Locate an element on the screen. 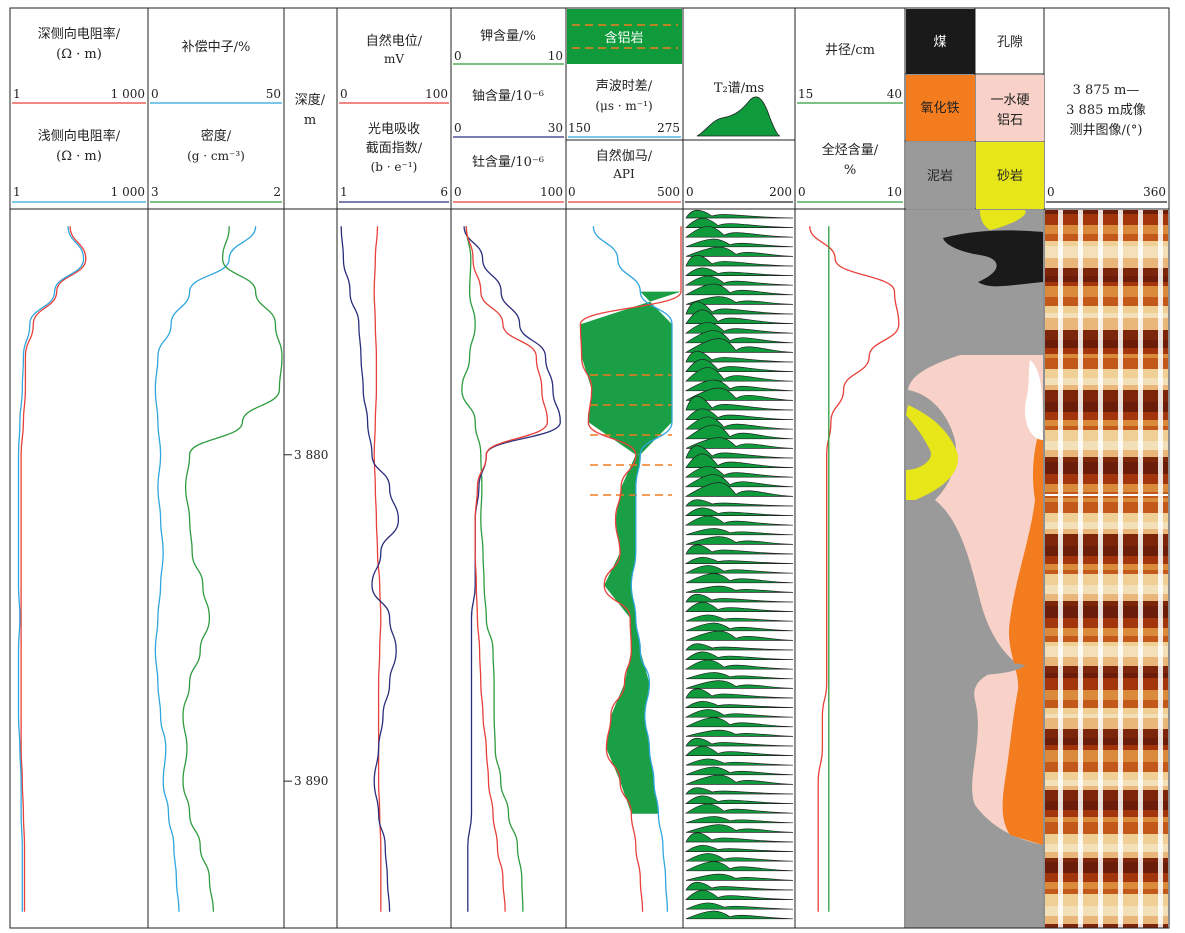  hdr-res-max-2: 1 000 is located at coordinates (128, 192).